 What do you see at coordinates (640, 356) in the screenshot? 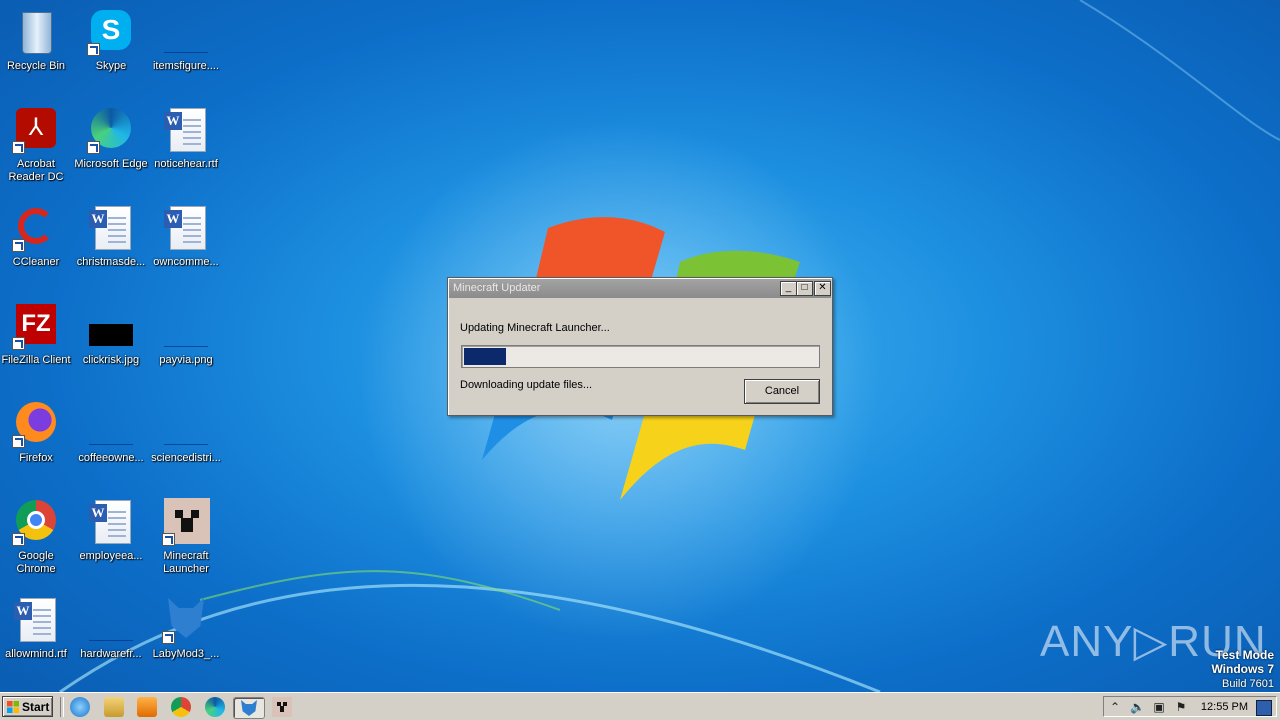
I see `download-progress-bar` at bounding box center [640, 356].